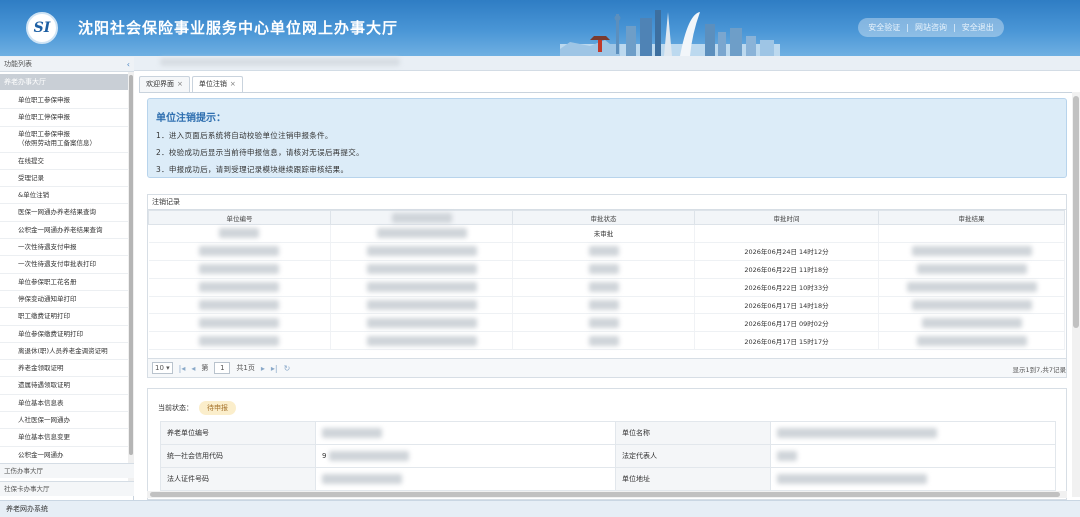 Image resolution: width=1080 pixels, height=517 pixels. What do you see at coordinates (64, 421) in the screenshot?
I see `sidebar-item: 人社医保一网通办` at bounding box center [64, 421].